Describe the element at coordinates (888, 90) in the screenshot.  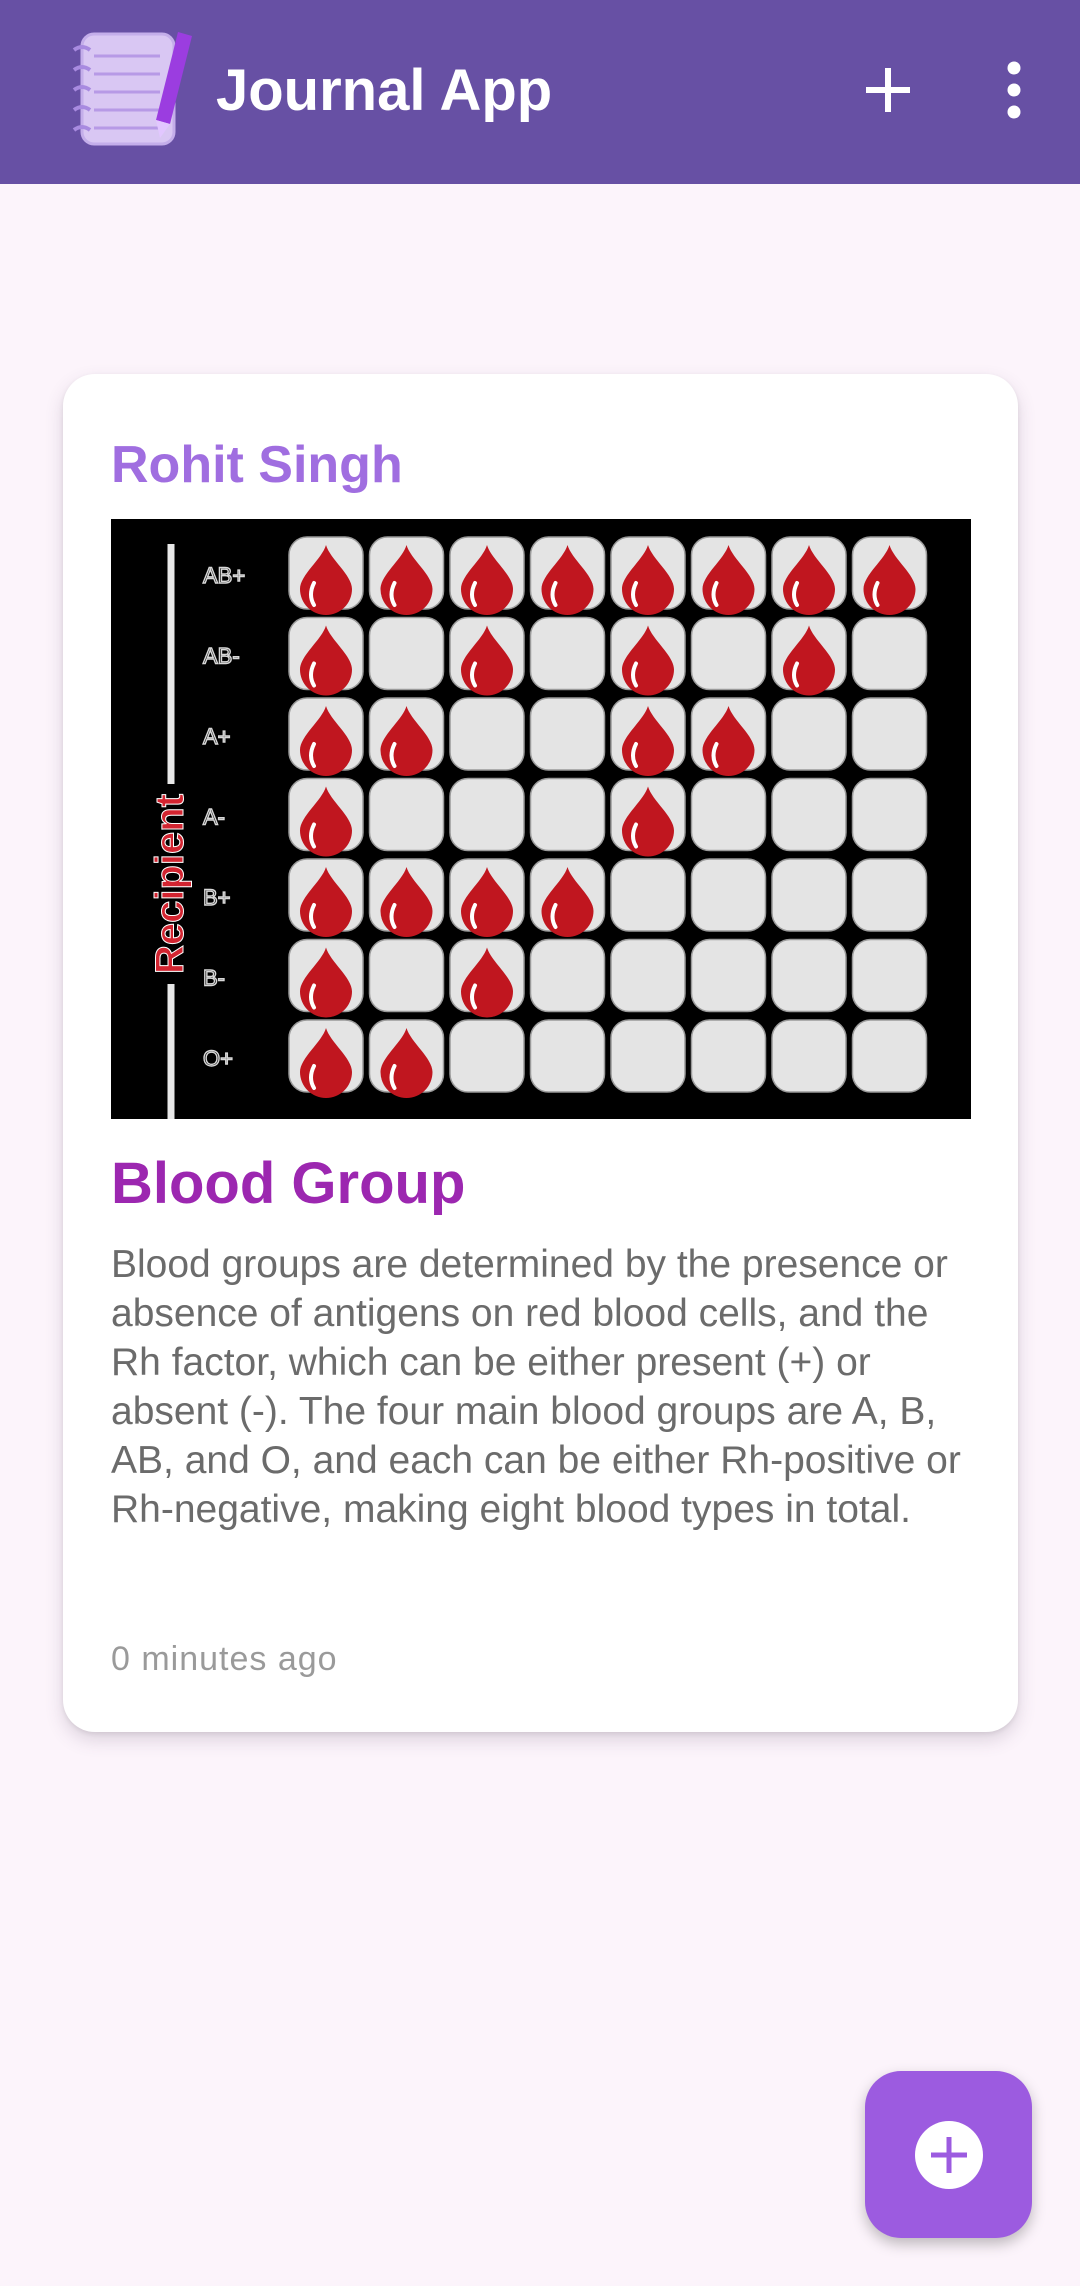
I see `plus-icon` at that location.